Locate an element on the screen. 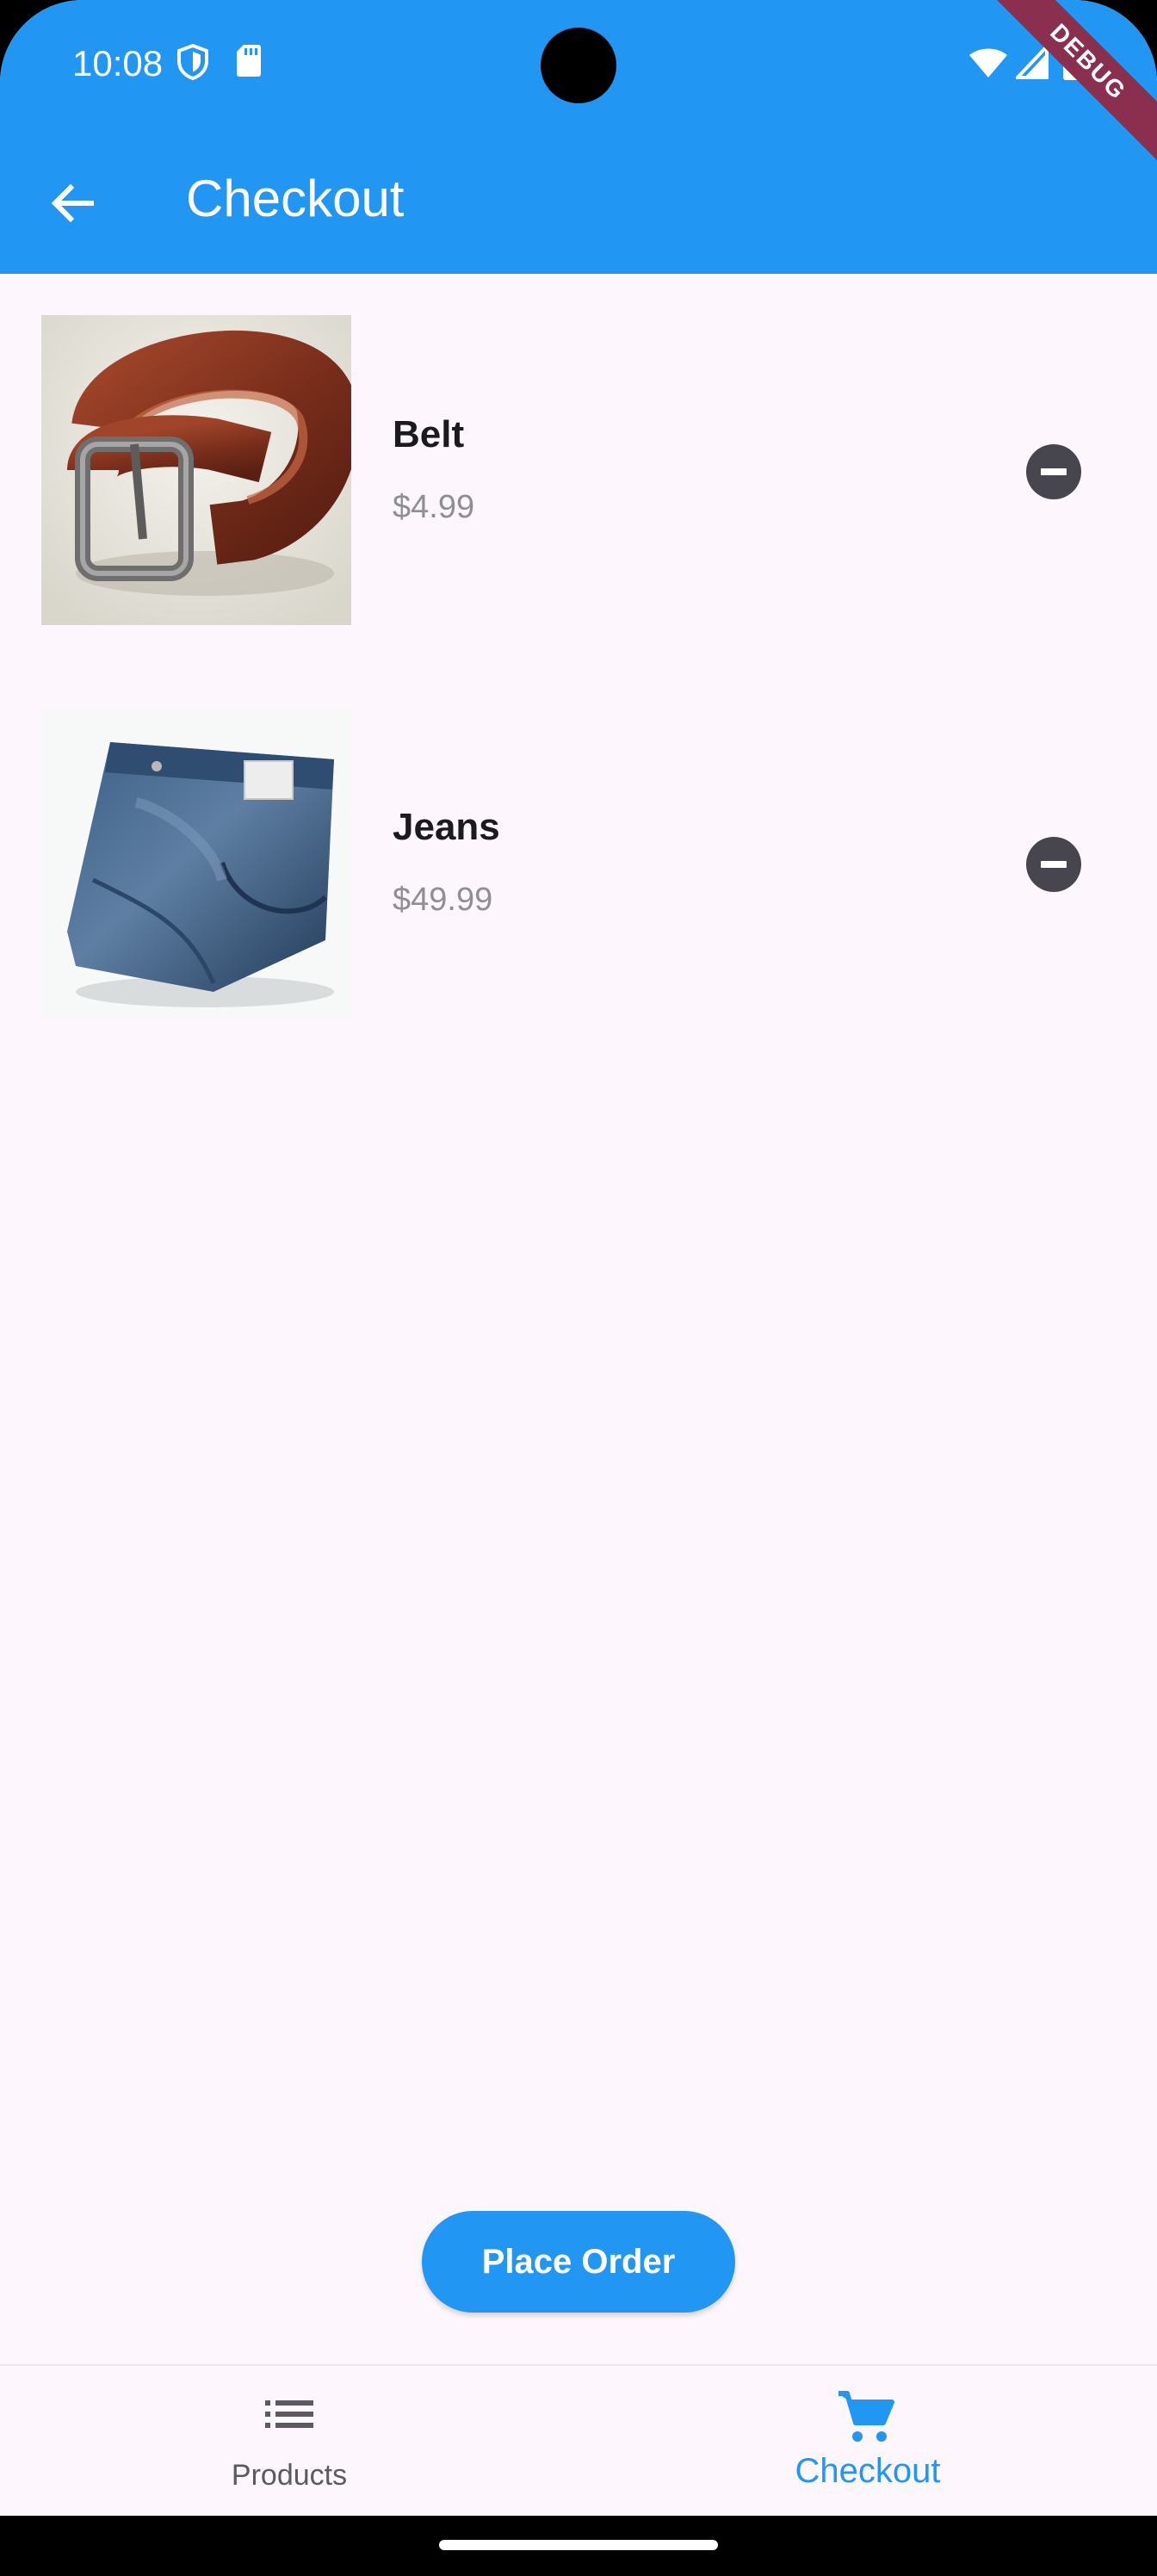 The image size is (1157, 2576). signal-icon is located at coordinates (1033, 62).